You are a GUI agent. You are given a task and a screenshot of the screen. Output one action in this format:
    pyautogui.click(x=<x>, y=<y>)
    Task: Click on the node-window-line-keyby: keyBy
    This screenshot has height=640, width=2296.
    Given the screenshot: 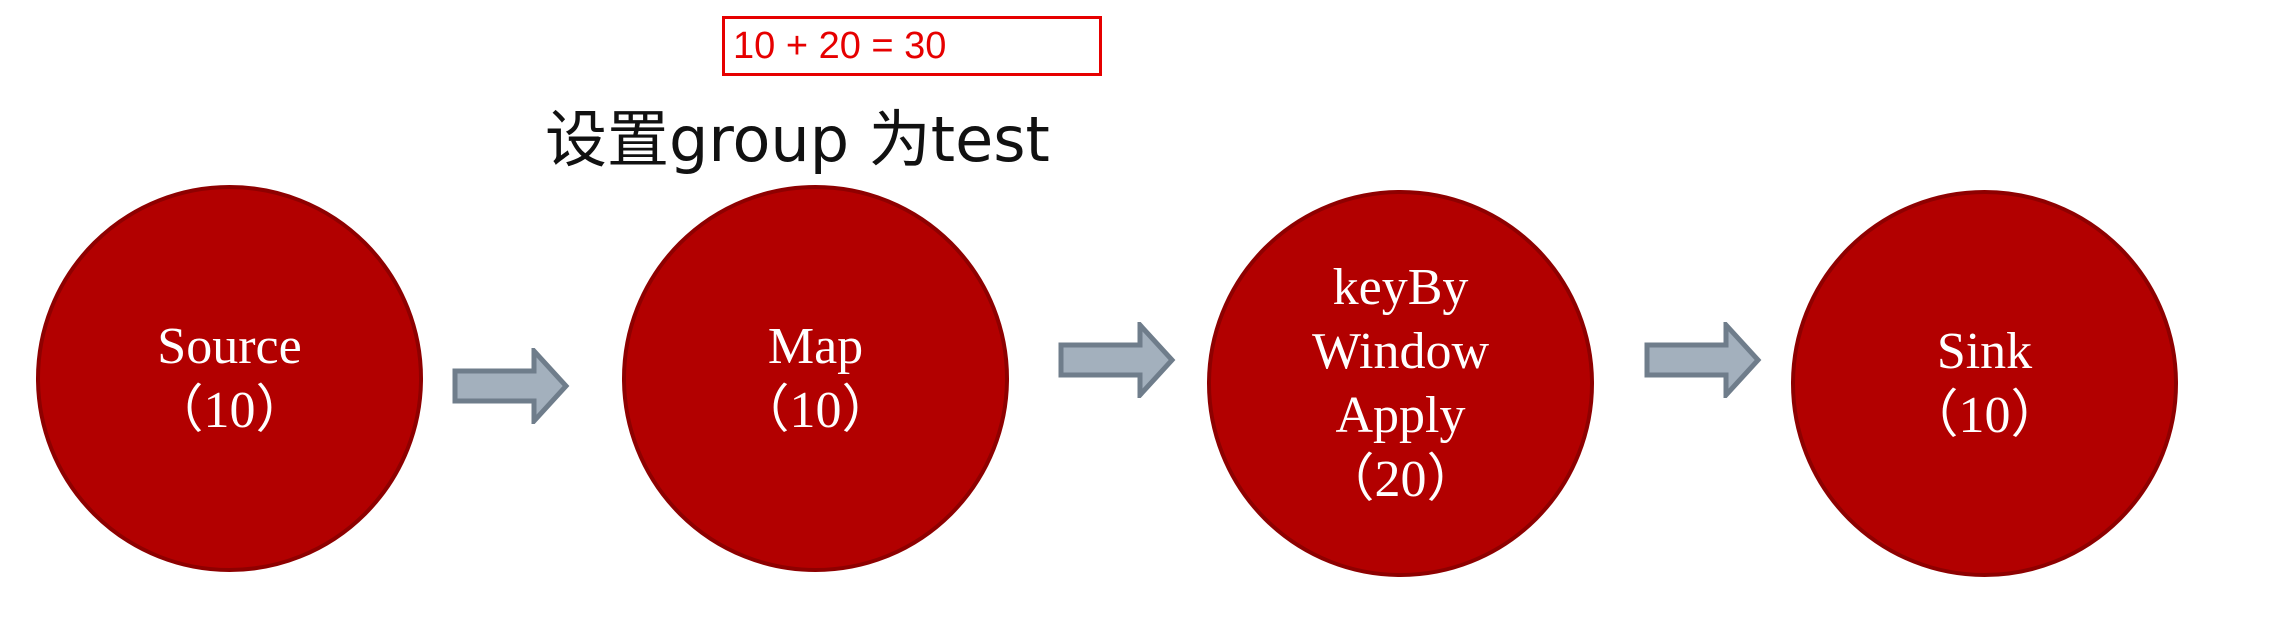 What is the action you would take?
    pyautogui.click(x=1400, y=287)
    